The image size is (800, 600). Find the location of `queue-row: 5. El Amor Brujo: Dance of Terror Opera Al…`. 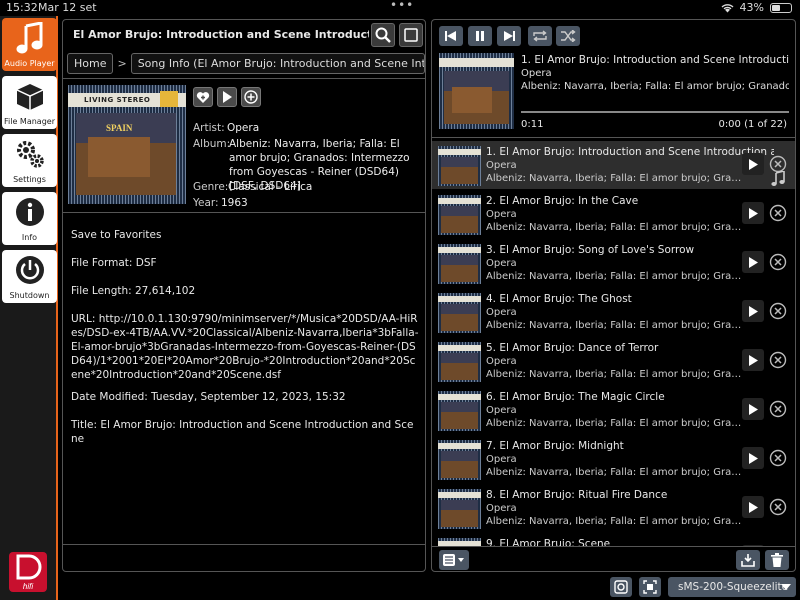

queue-row: 5. El Amor Brujo: Dance of Terror Opera Al… is located at coordinates (613, 361).